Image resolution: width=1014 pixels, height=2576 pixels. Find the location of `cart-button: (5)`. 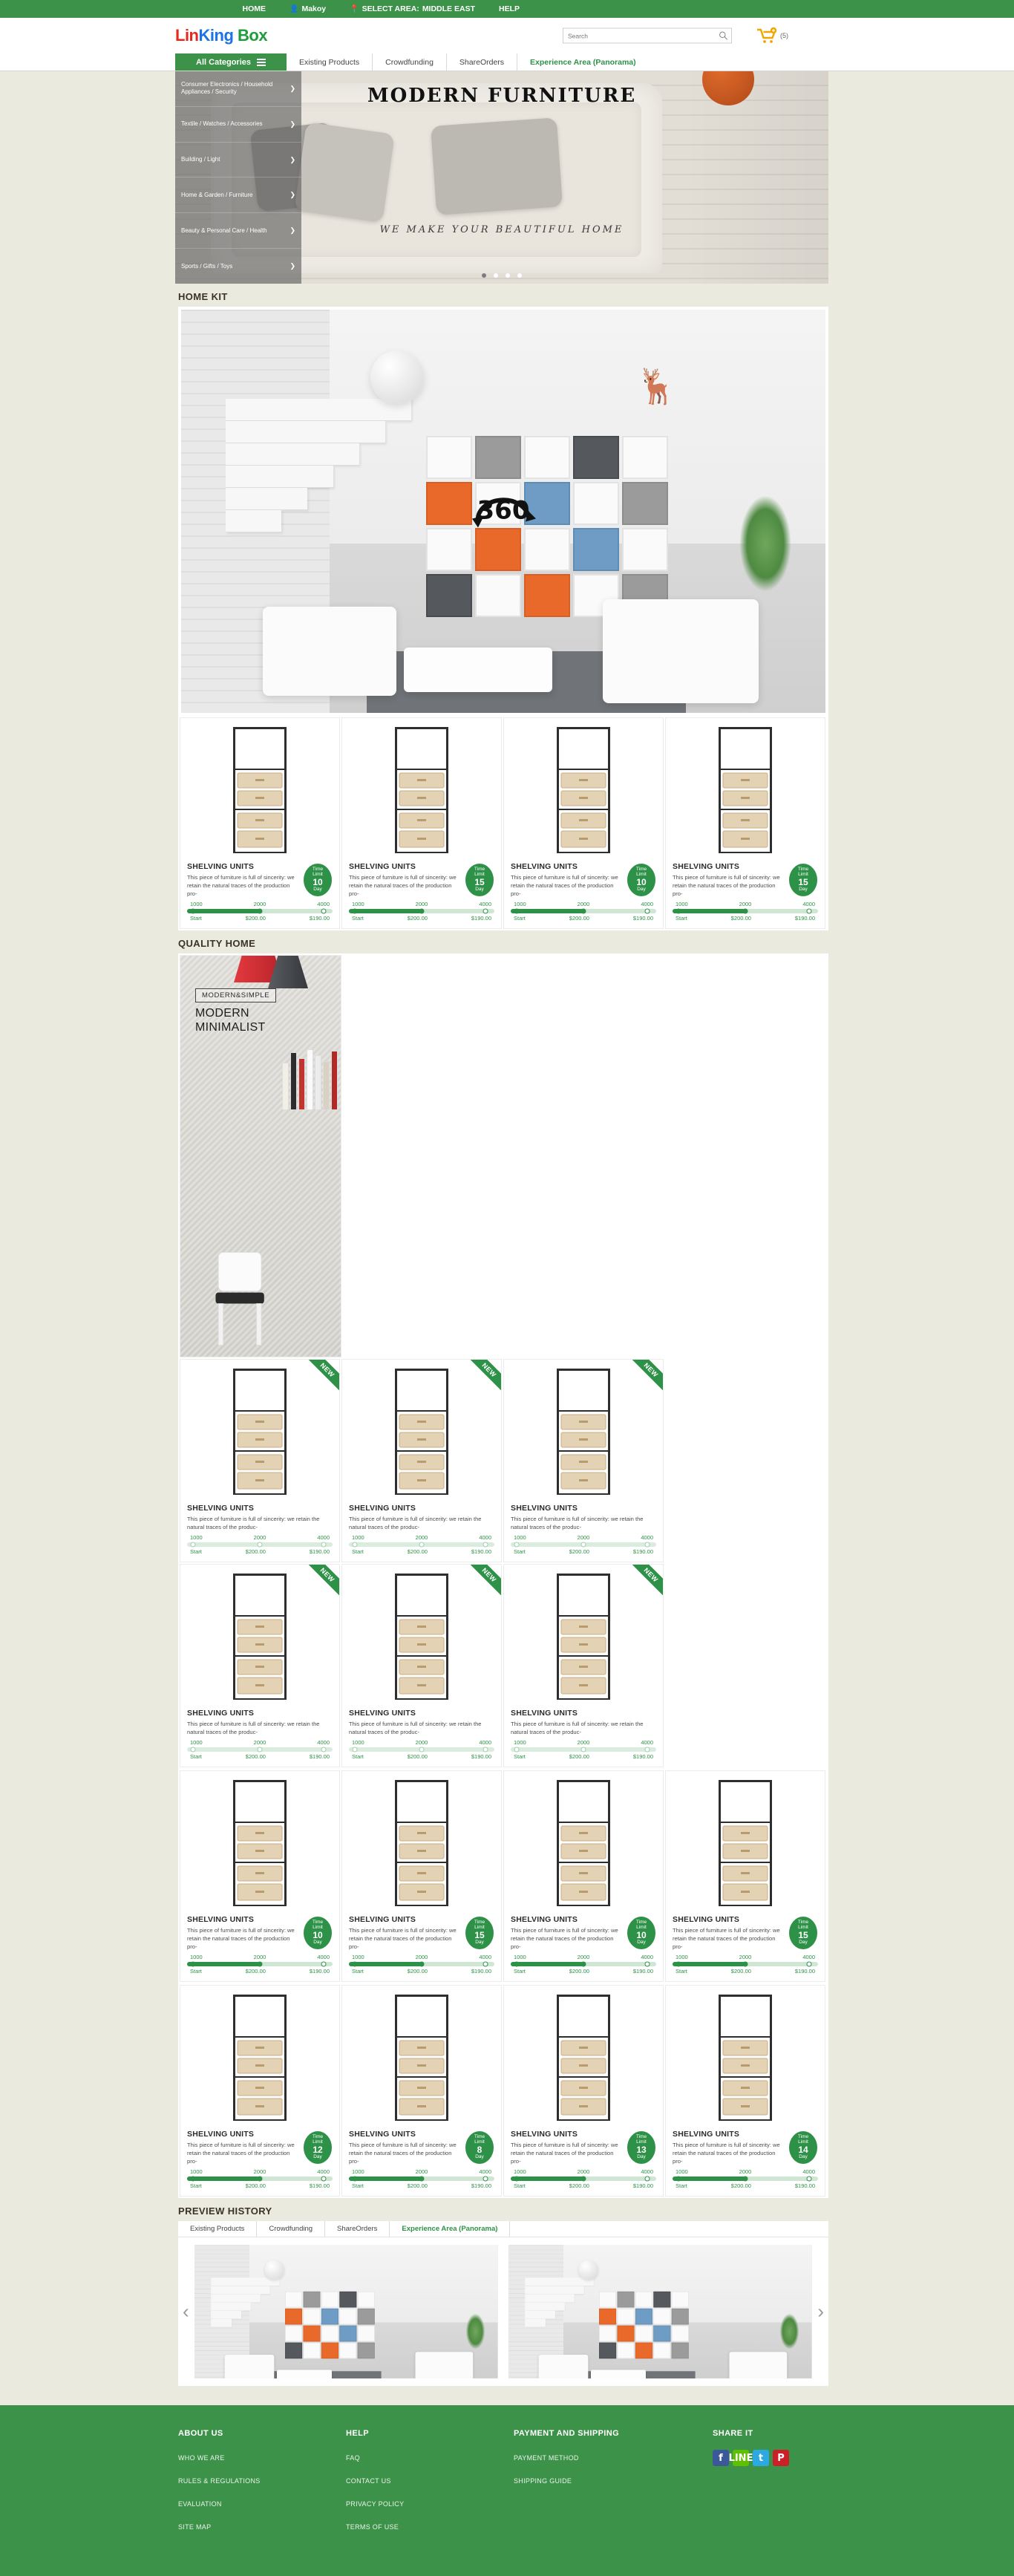

cart-button: (5) is located at coordinates (772, 36).